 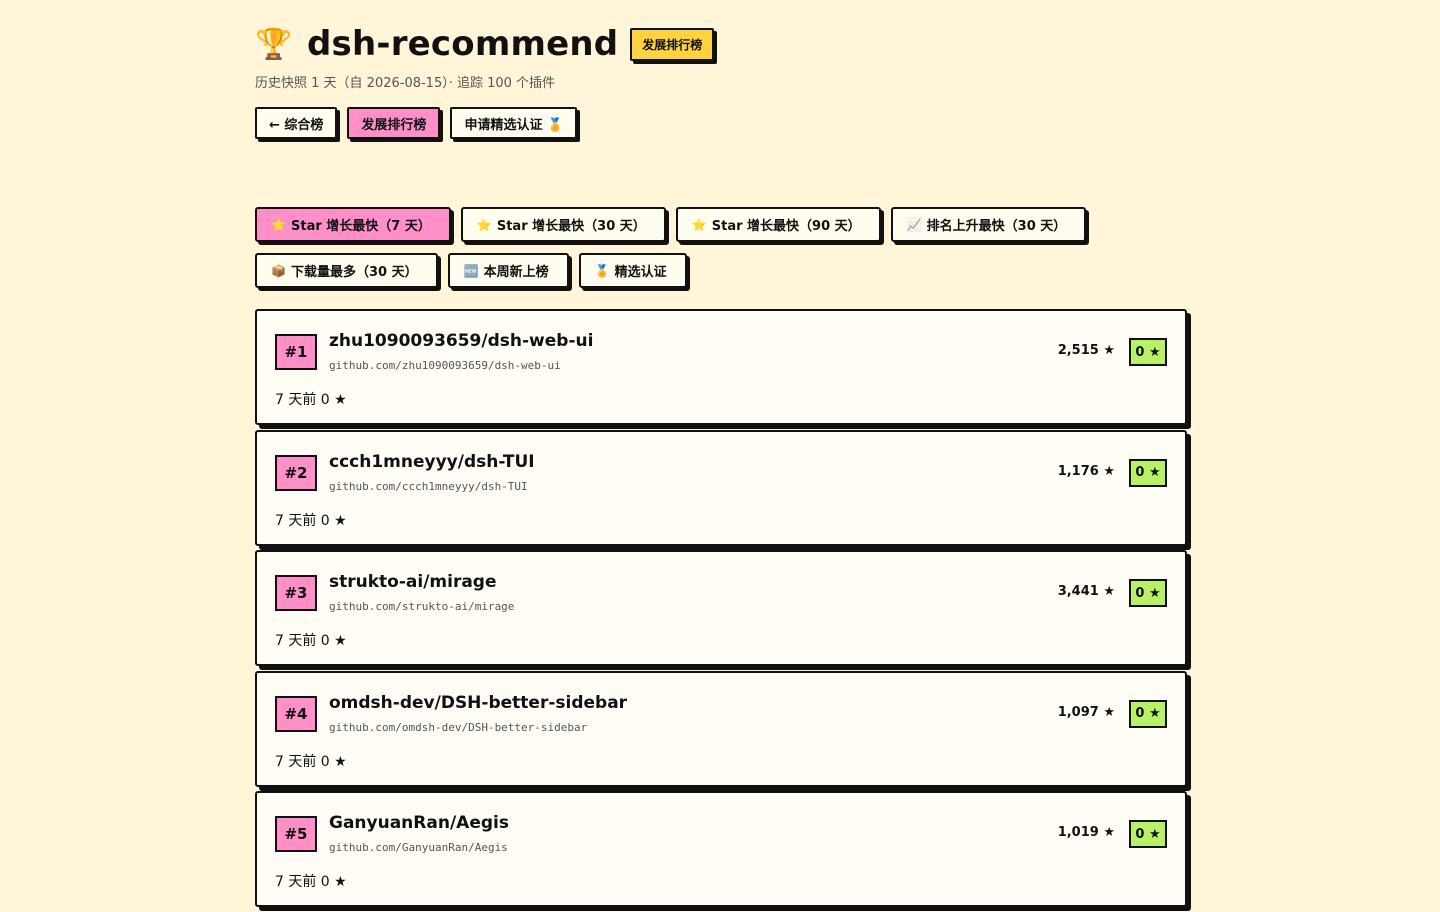 I want to click on rank-badge: #2, so click(x=296, y=472).